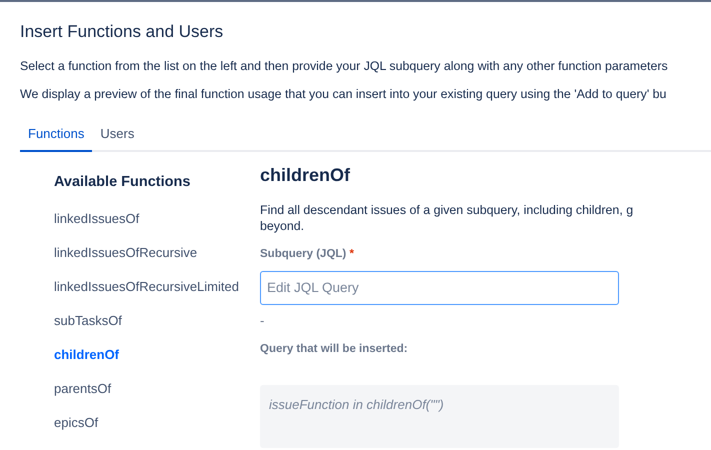 The width and height of the screenshot is (711, 450). I want to click on function-item: epicsOf, so click(76, 423).